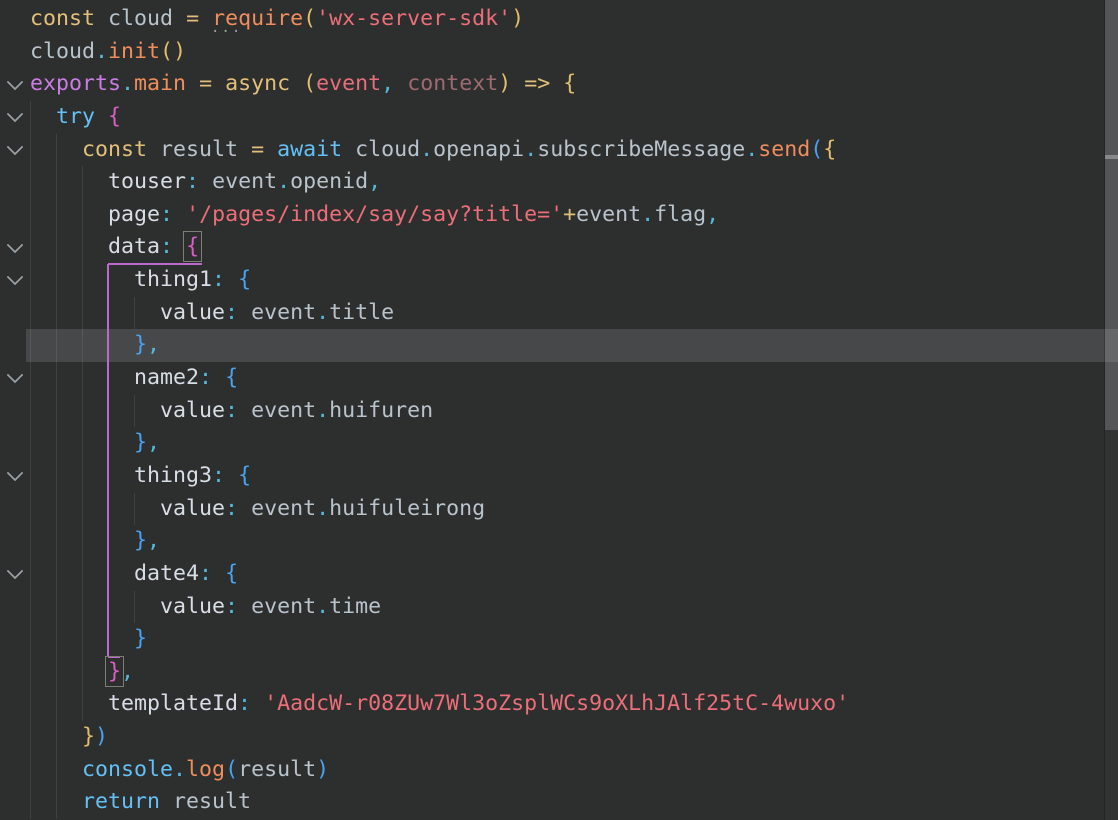  I want to click on code-line: value: event.huifuleirong, so click(559, 509).